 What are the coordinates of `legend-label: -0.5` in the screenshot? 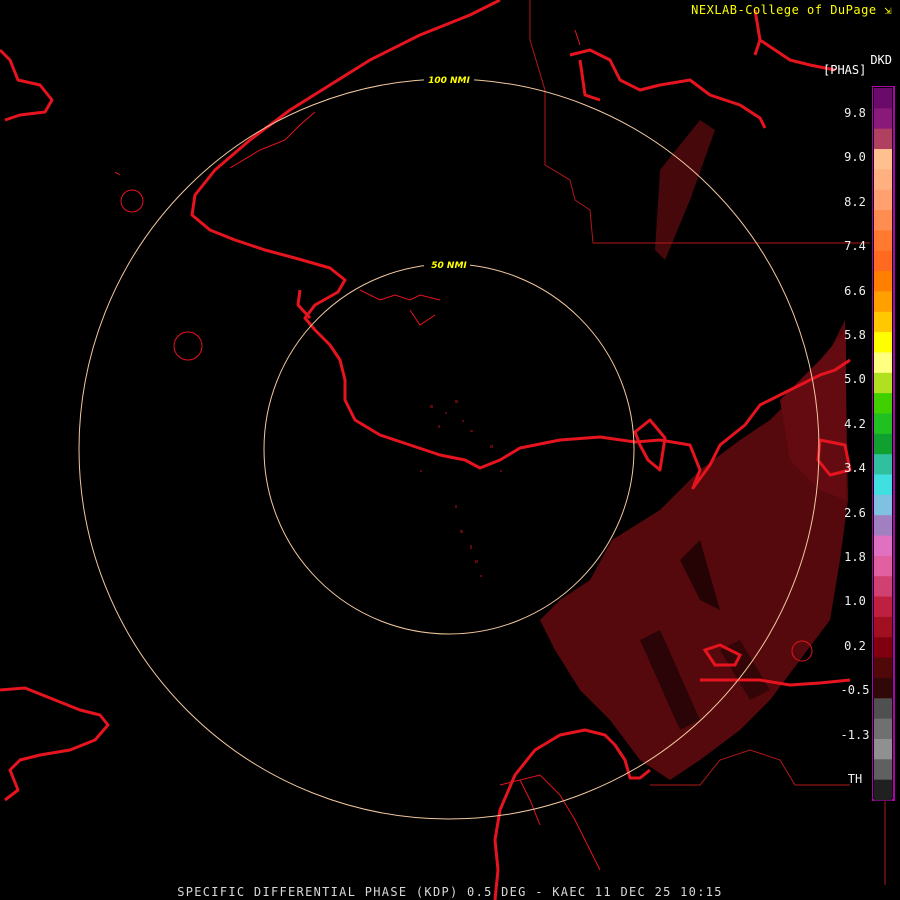 It's located at (855, 690).